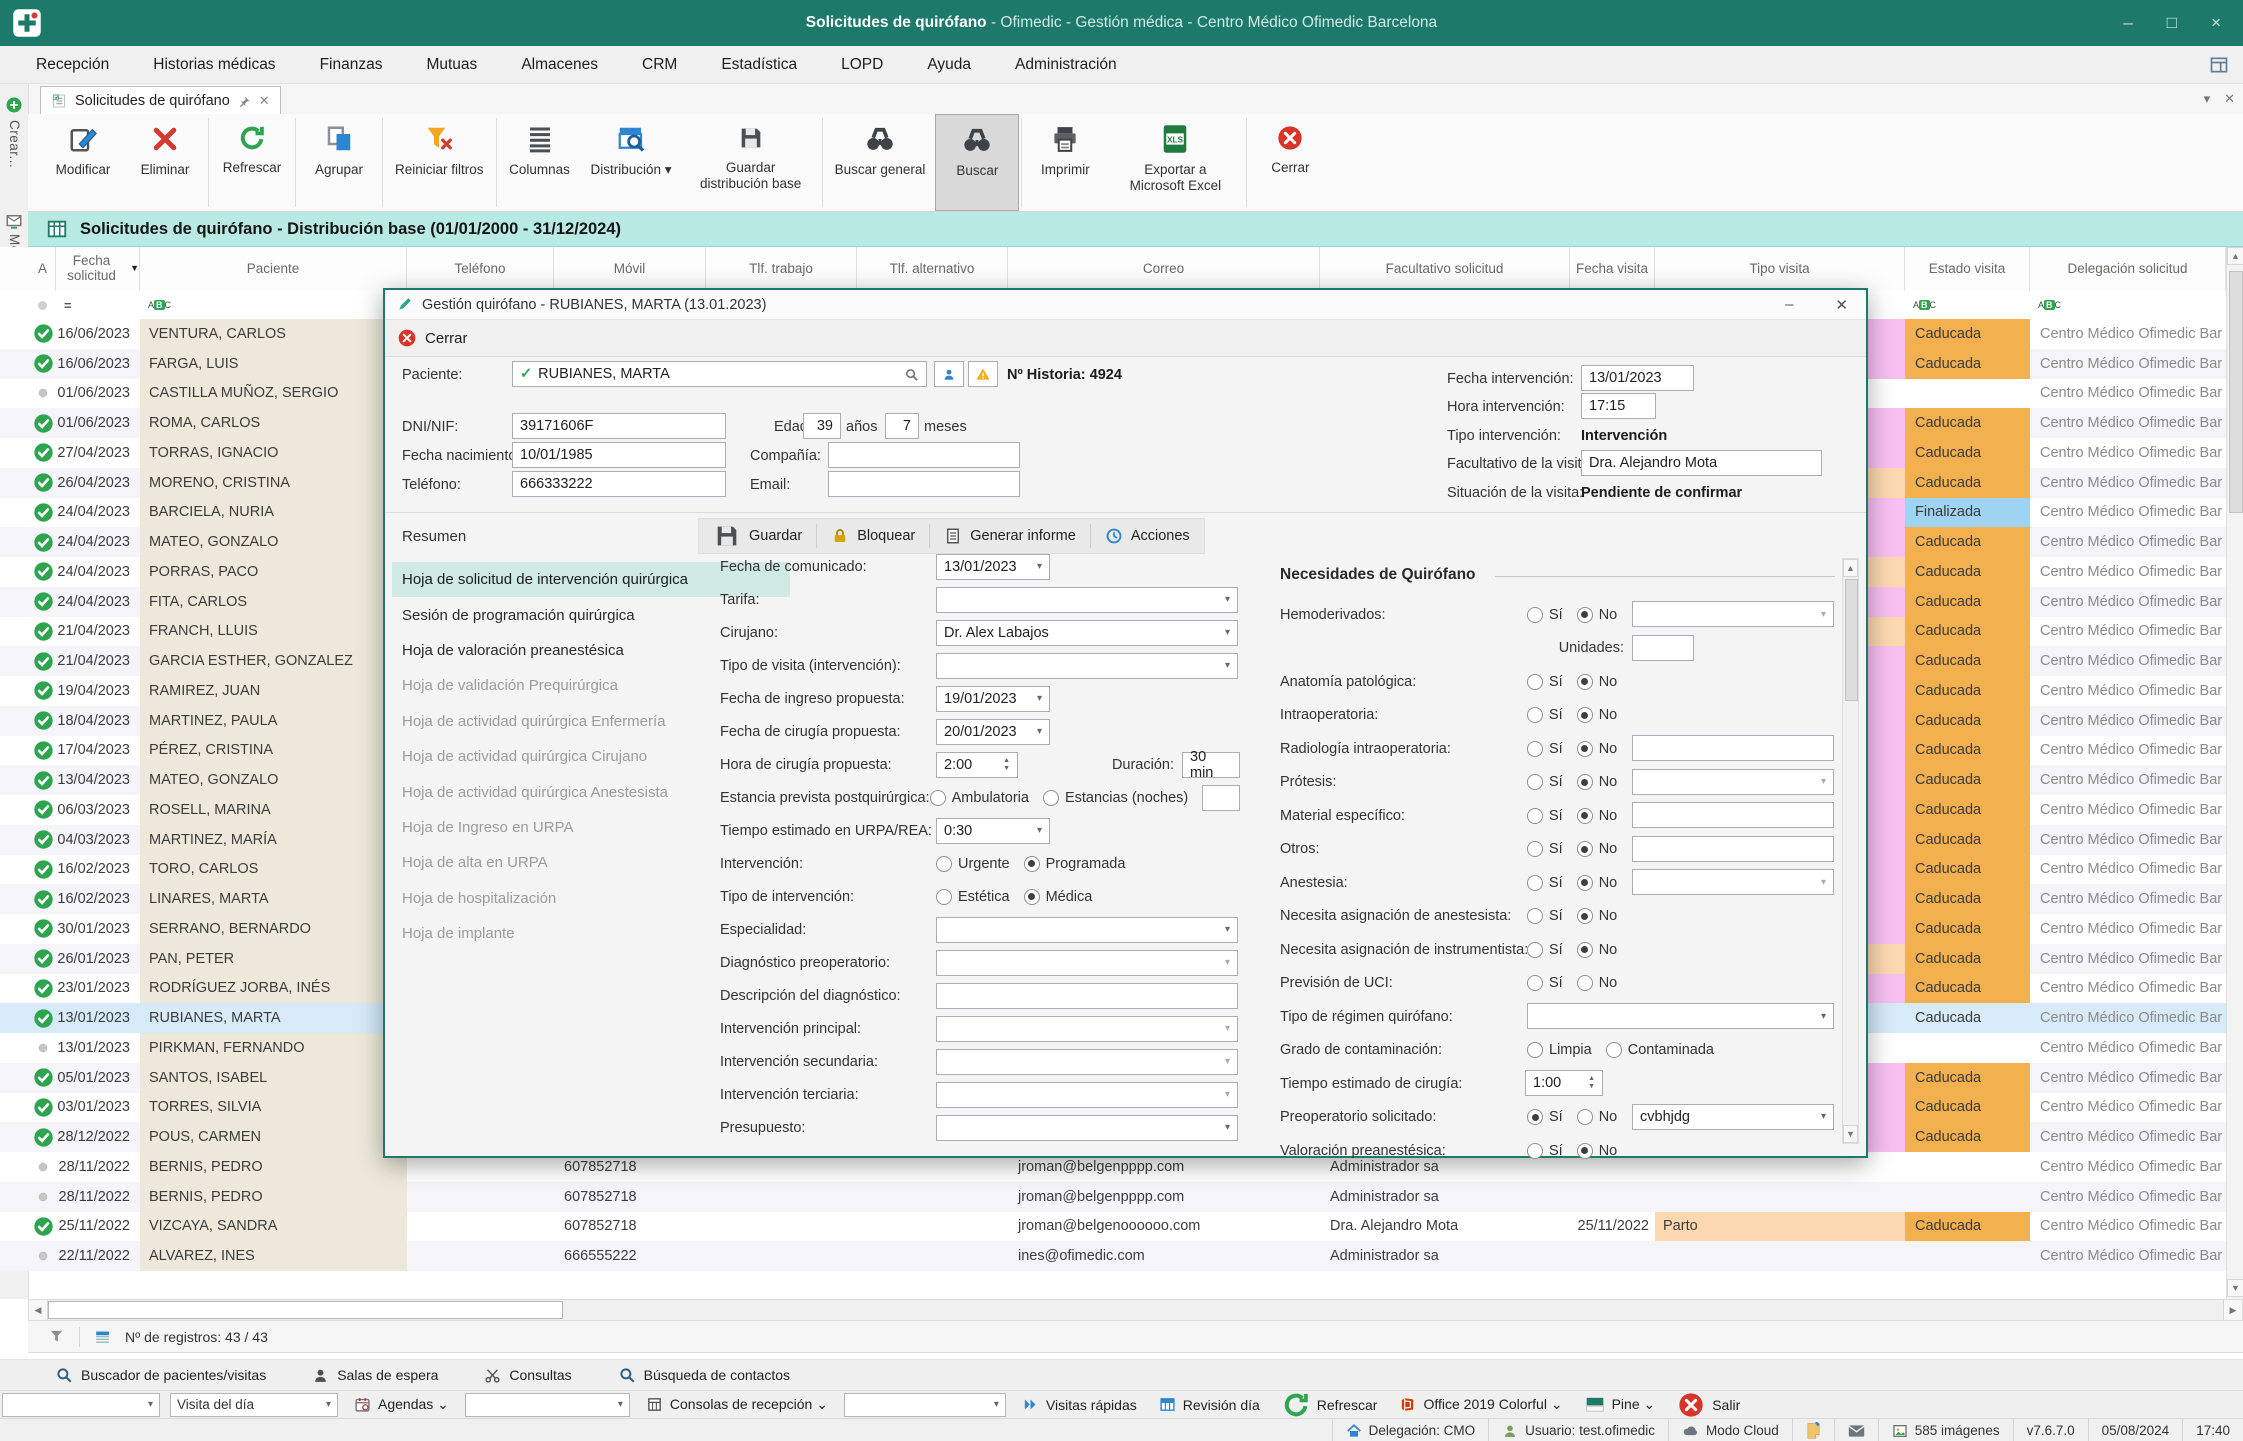 The image size is (2243, 1441). Describe the element at coordinates (1855, 1430) in the screenshot. I see `status-mensajes` at that location.